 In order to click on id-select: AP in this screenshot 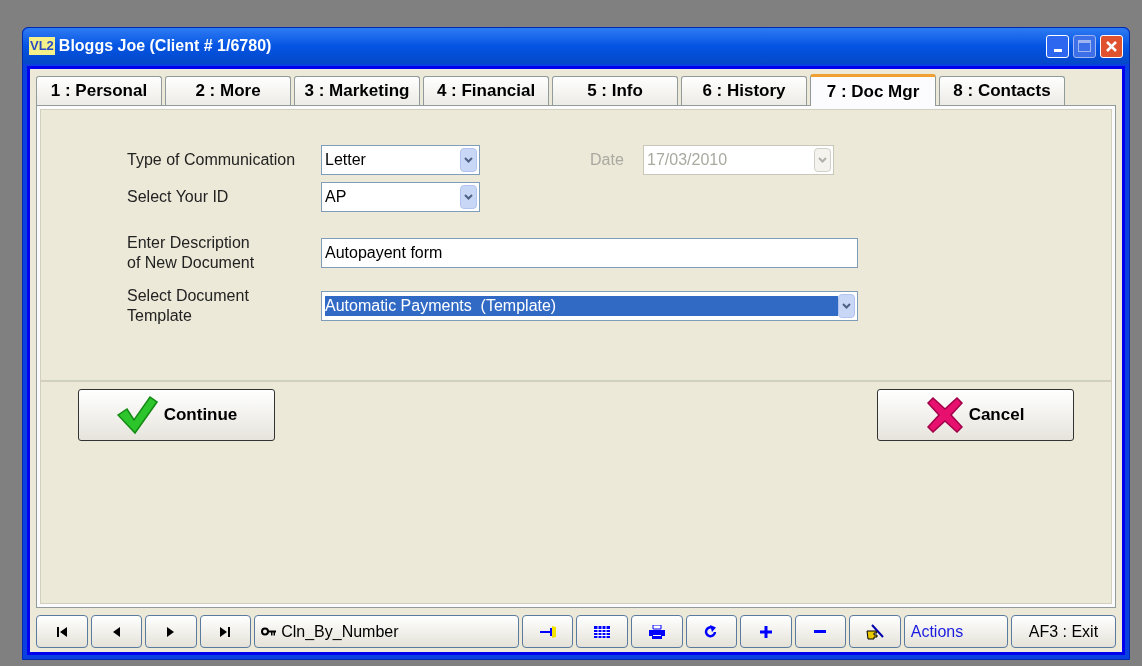, I will do `click(400, 197)`.